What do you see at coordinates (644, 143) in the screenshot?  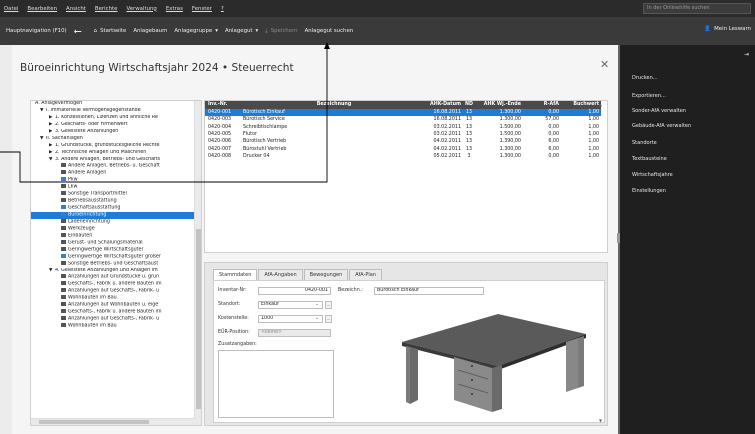 I see `sidebar-action-item: Standorte` at bounding box center [644, 143].